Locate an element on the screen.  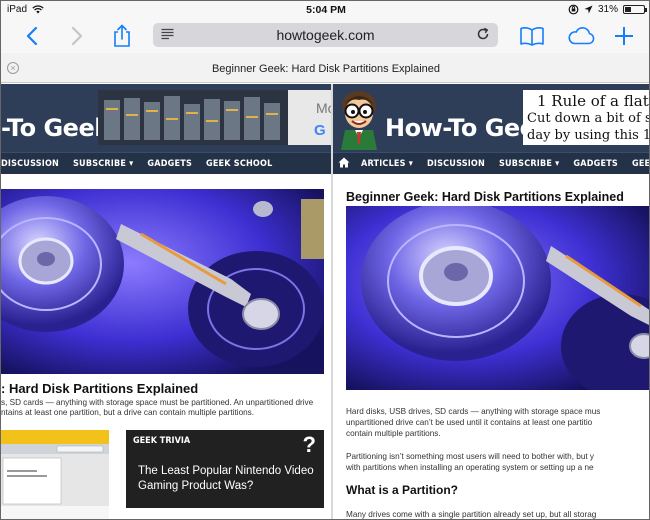
ad-line-1: 1 Rule of a flat is located at coordinates (593, 101).